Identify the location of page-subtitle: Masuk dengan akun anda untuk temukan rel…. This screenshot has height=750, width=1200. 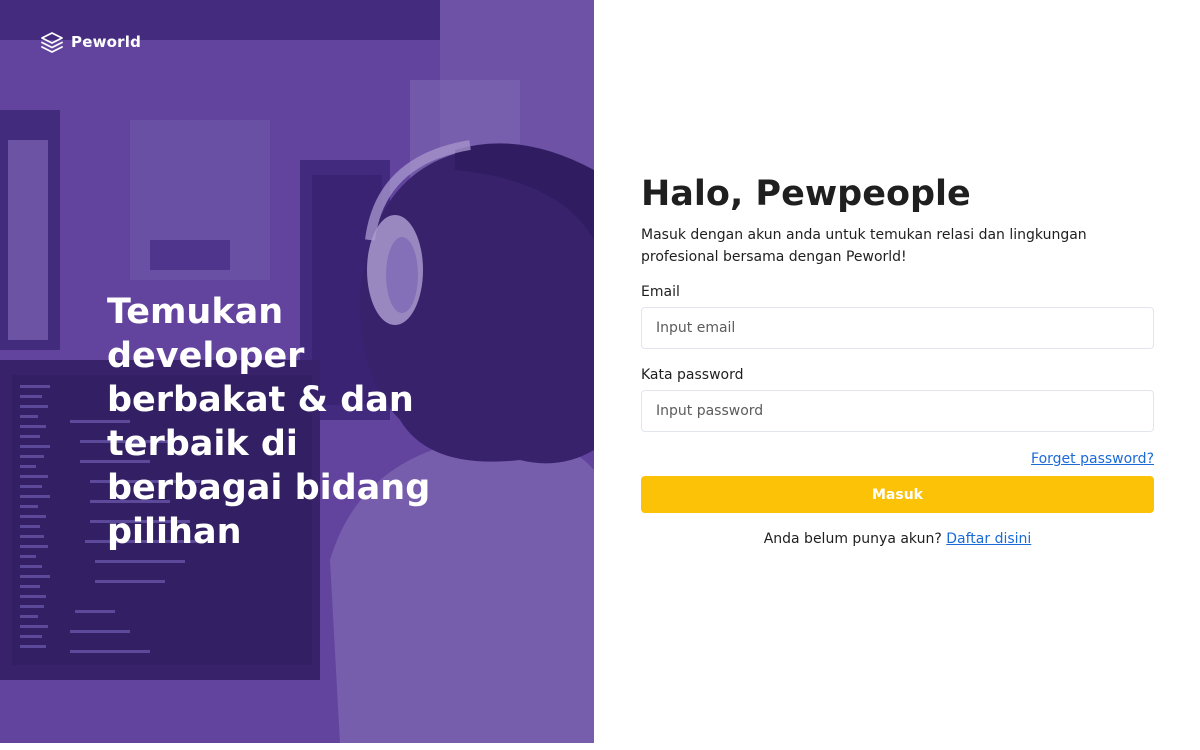
(864, 246).